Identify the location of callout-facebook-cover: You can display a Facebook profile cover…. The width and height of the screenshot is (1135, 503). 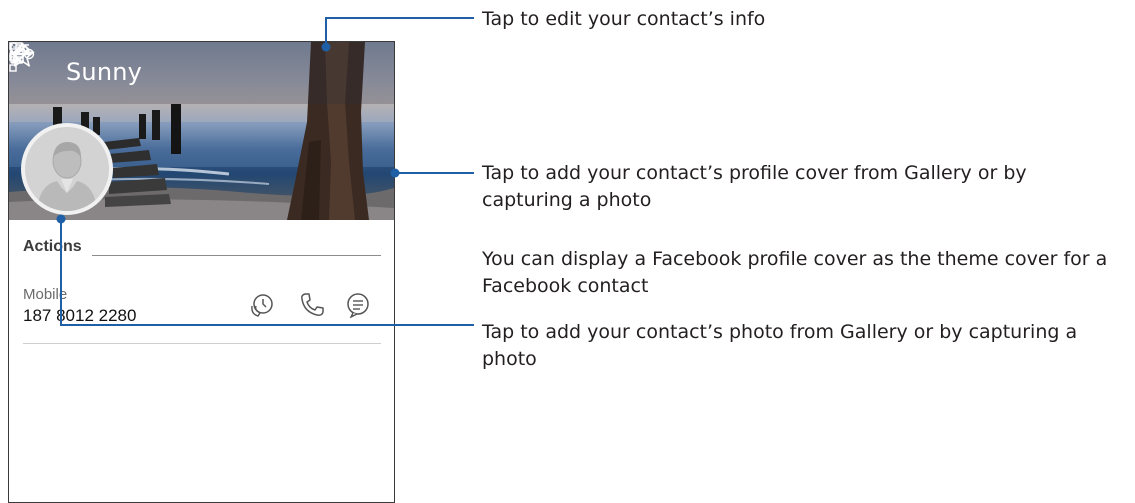
(795, 272).